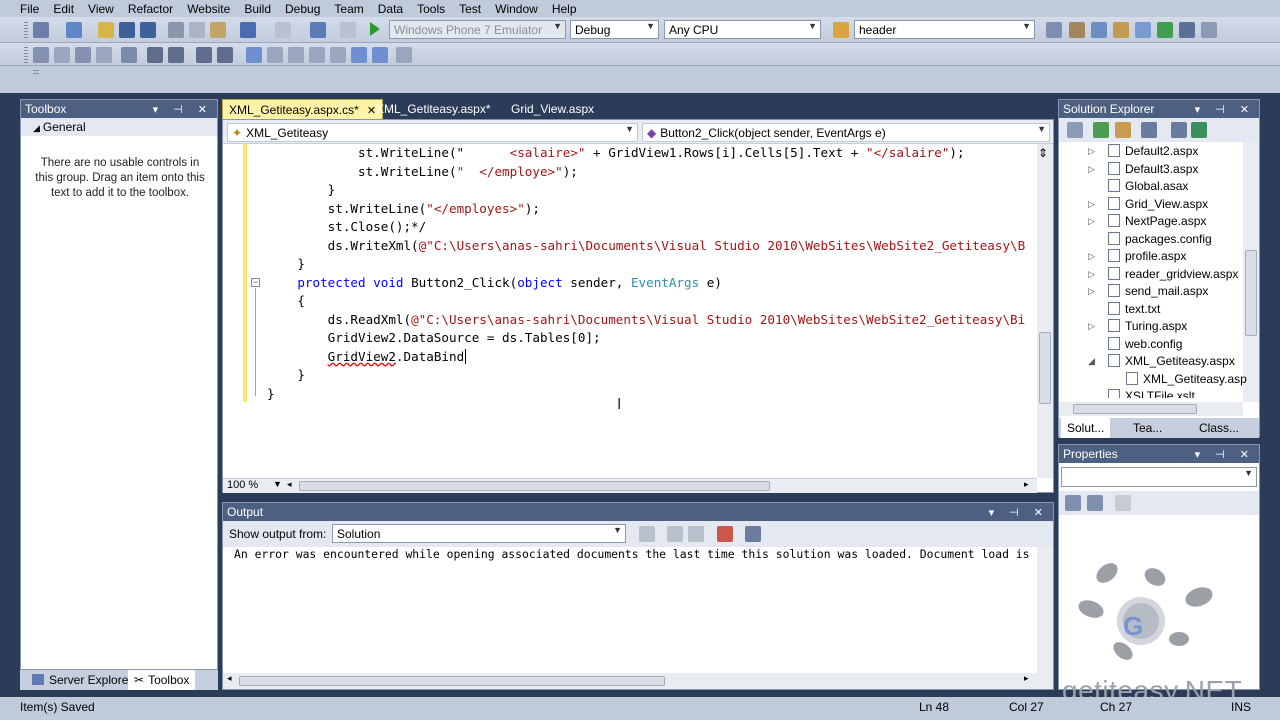 Image resolution: width=1280 pixels, height=720 pixels. I want to click on solution-item: XML_Getiteasy.aspx, so click(1171, 361).